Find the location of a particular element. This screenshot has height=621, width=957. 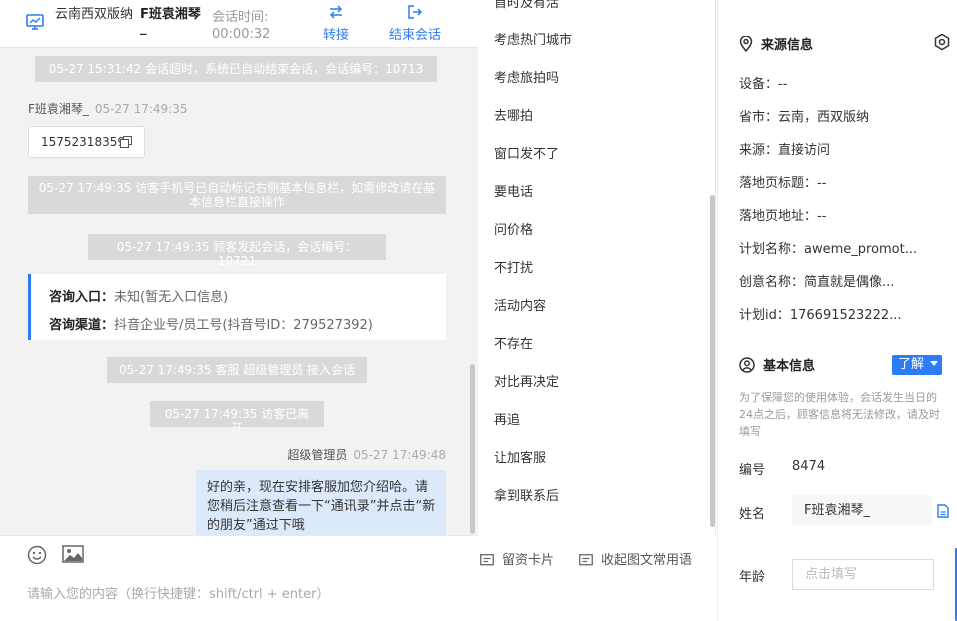

visitor-location: 云南西双版纳 is located at coordinates (94, 14).